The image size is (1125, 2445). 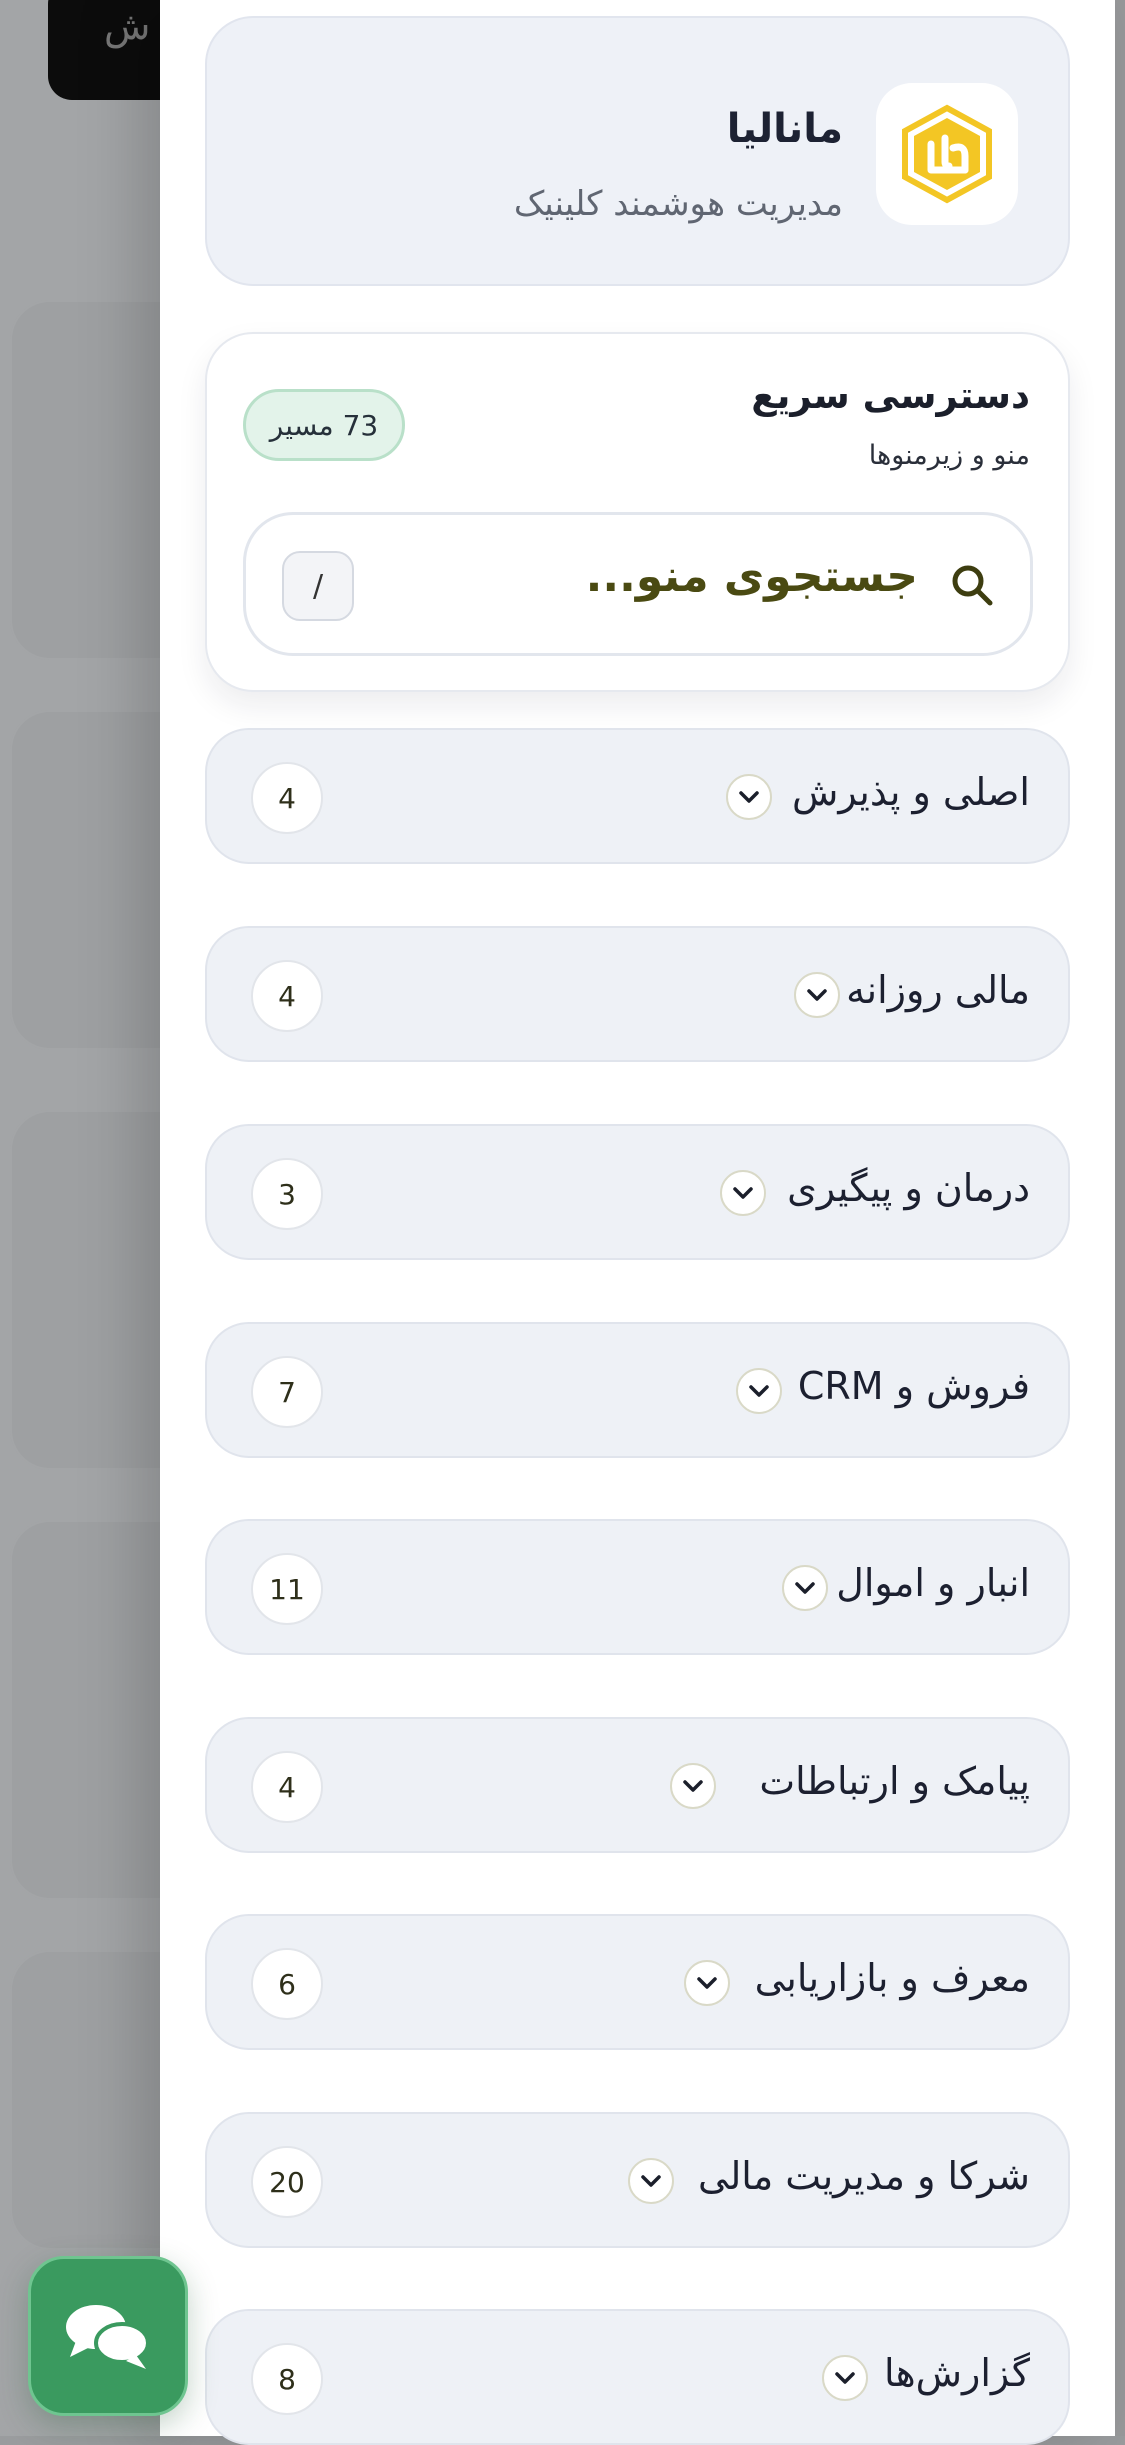 I want to click on chat-bubbles-icon, so click(x=108, y=2337).